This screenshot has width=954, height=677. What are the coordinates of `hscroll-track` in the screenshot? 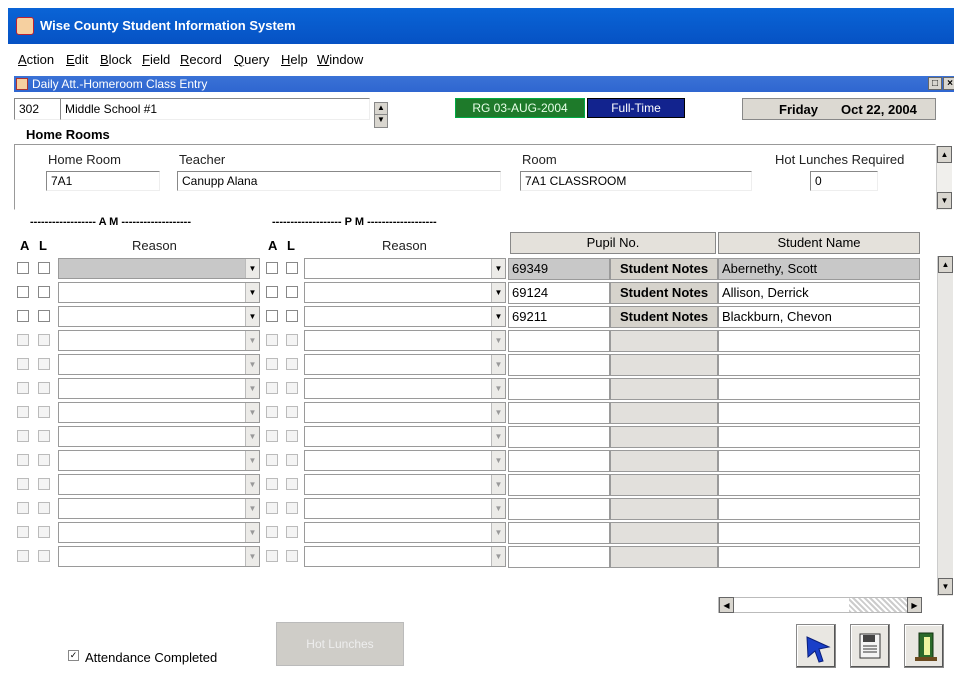 It's located at (878, 605).